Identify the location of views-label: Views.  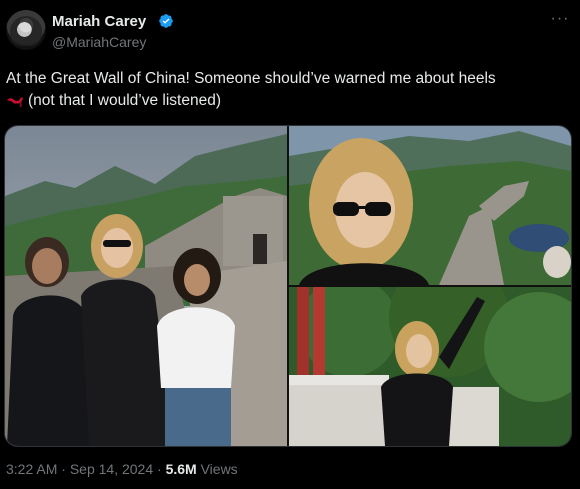
(219, 469).